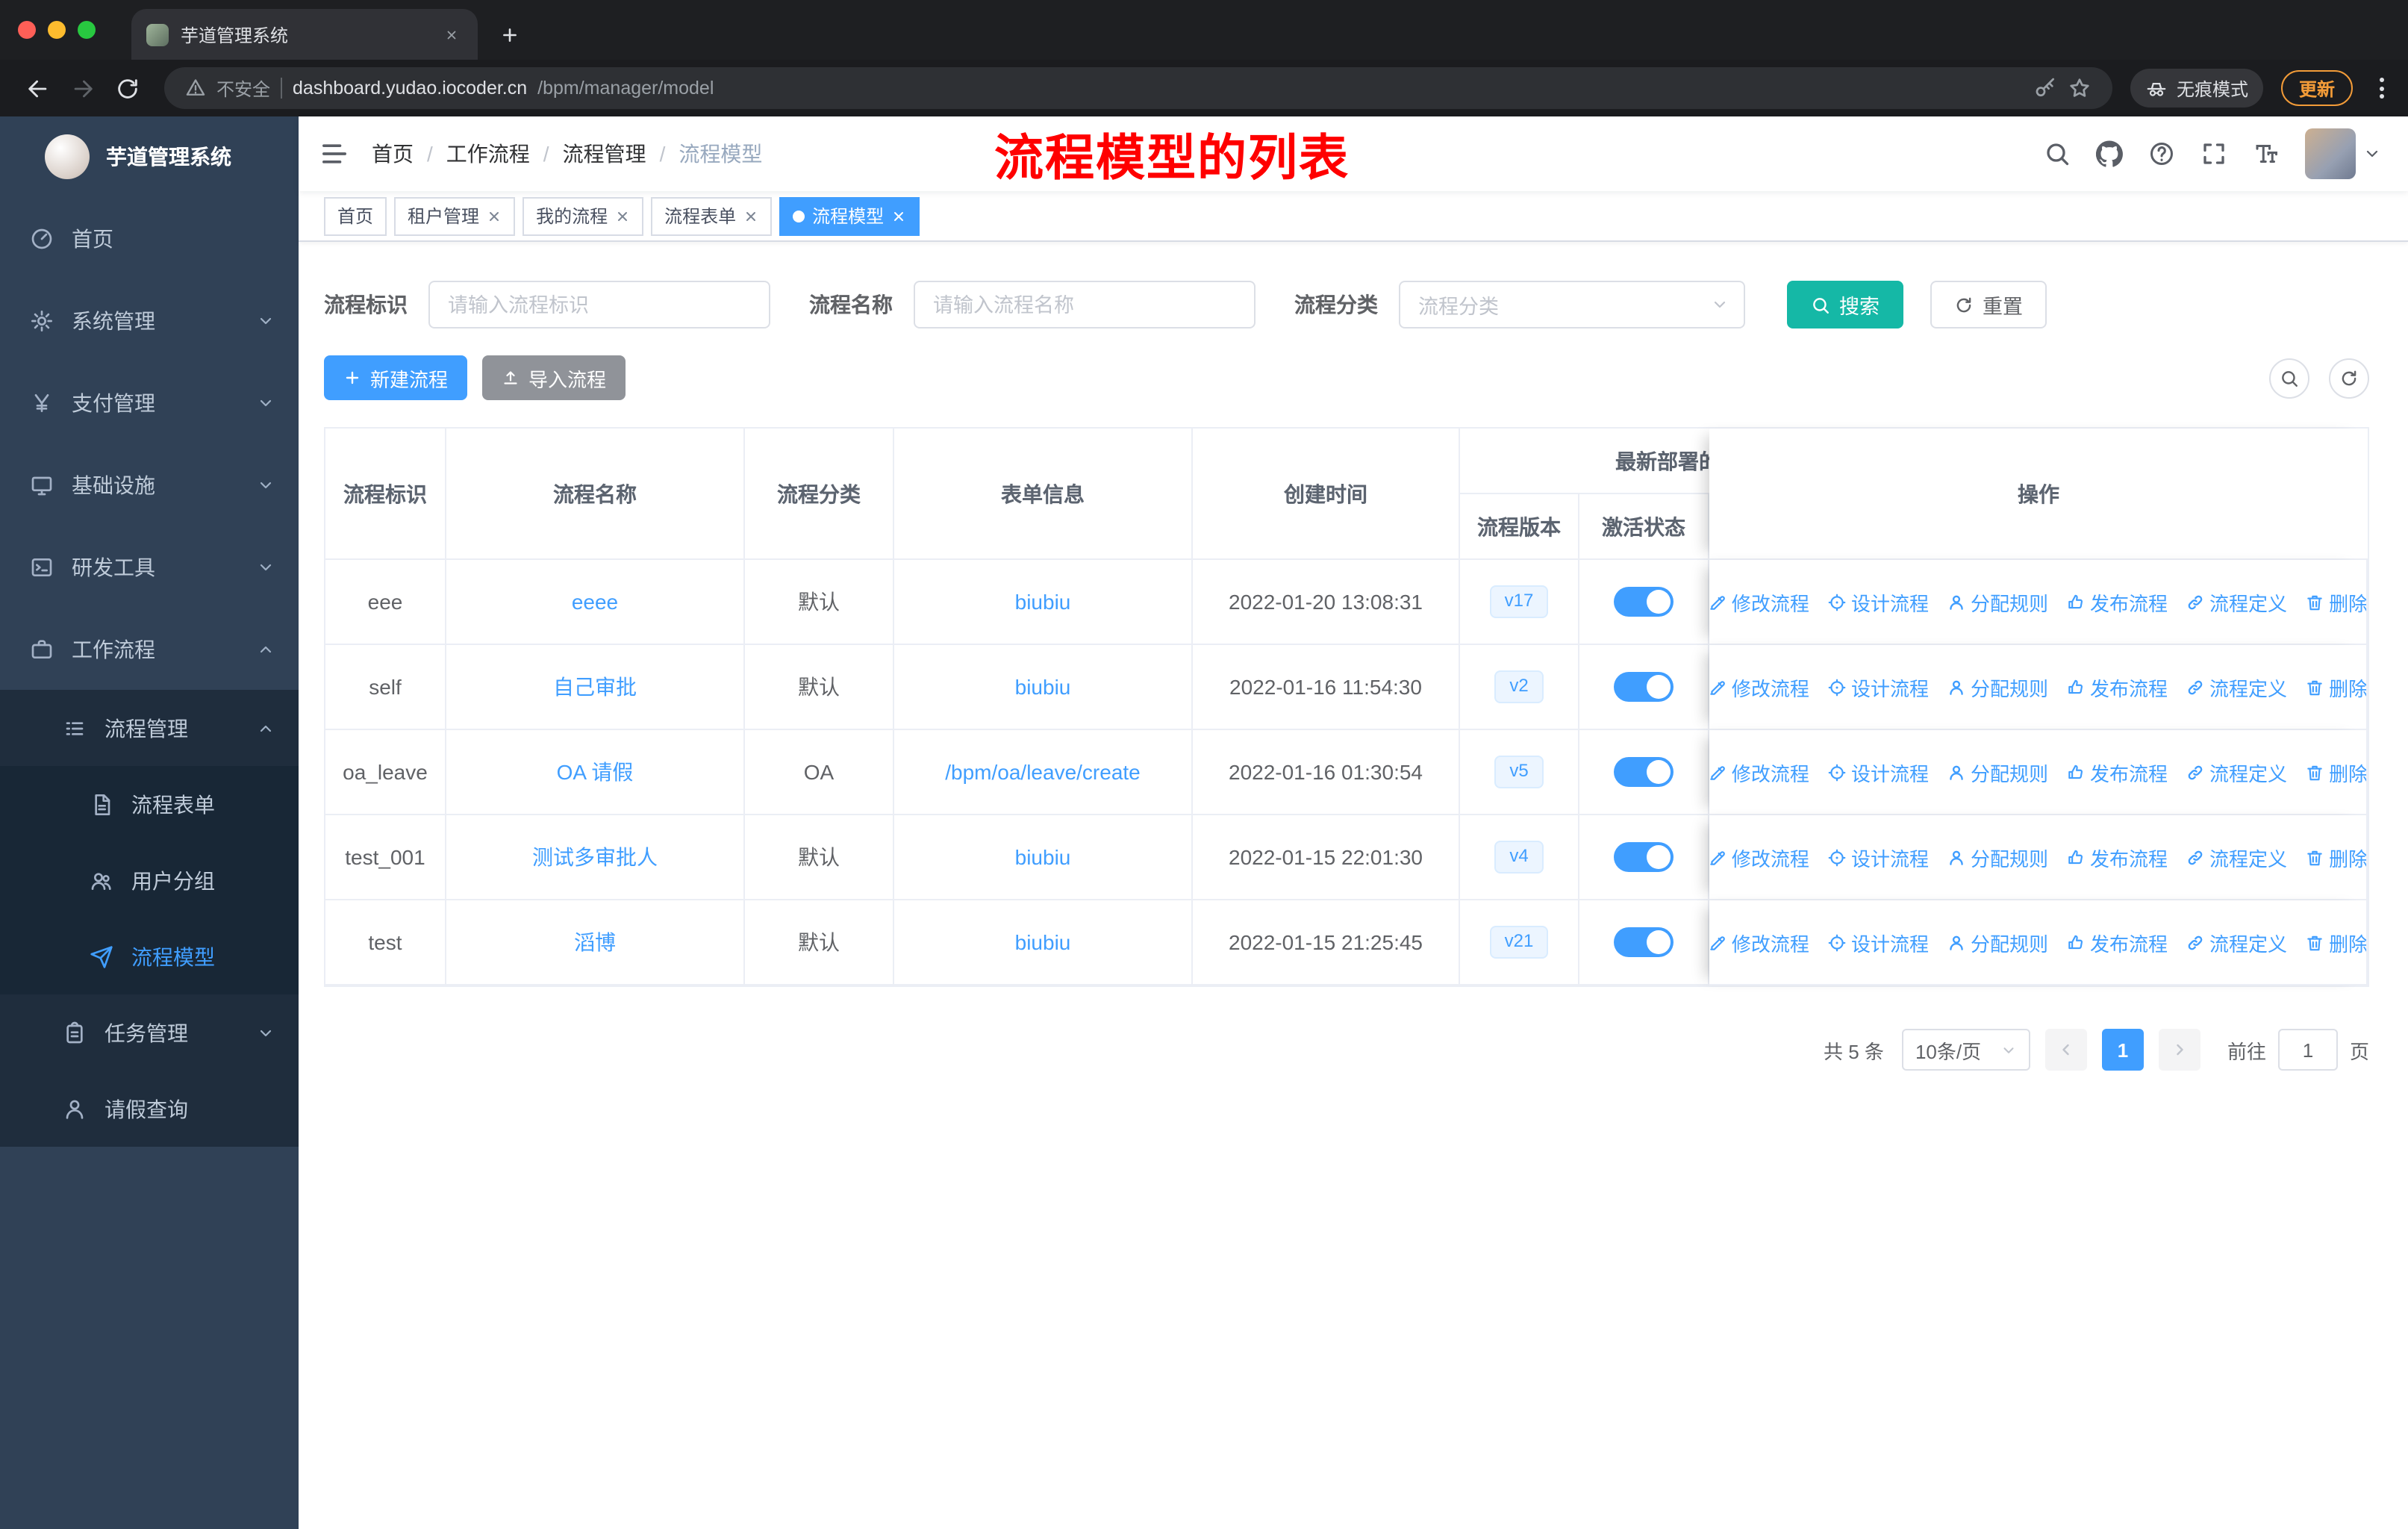 This screenshot has height=1529, width=2408. I want to click on security-label: 不安全, so click(243, 88).